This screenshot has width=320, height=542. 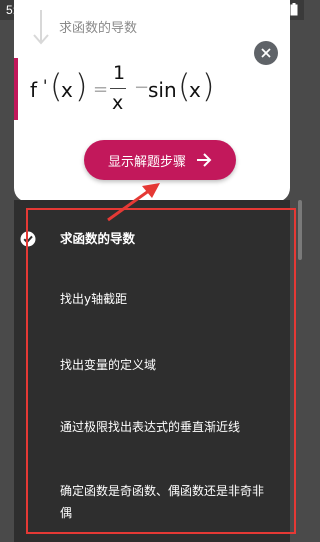 I want to click on formula-prime: ', so click(x=45, y=85).